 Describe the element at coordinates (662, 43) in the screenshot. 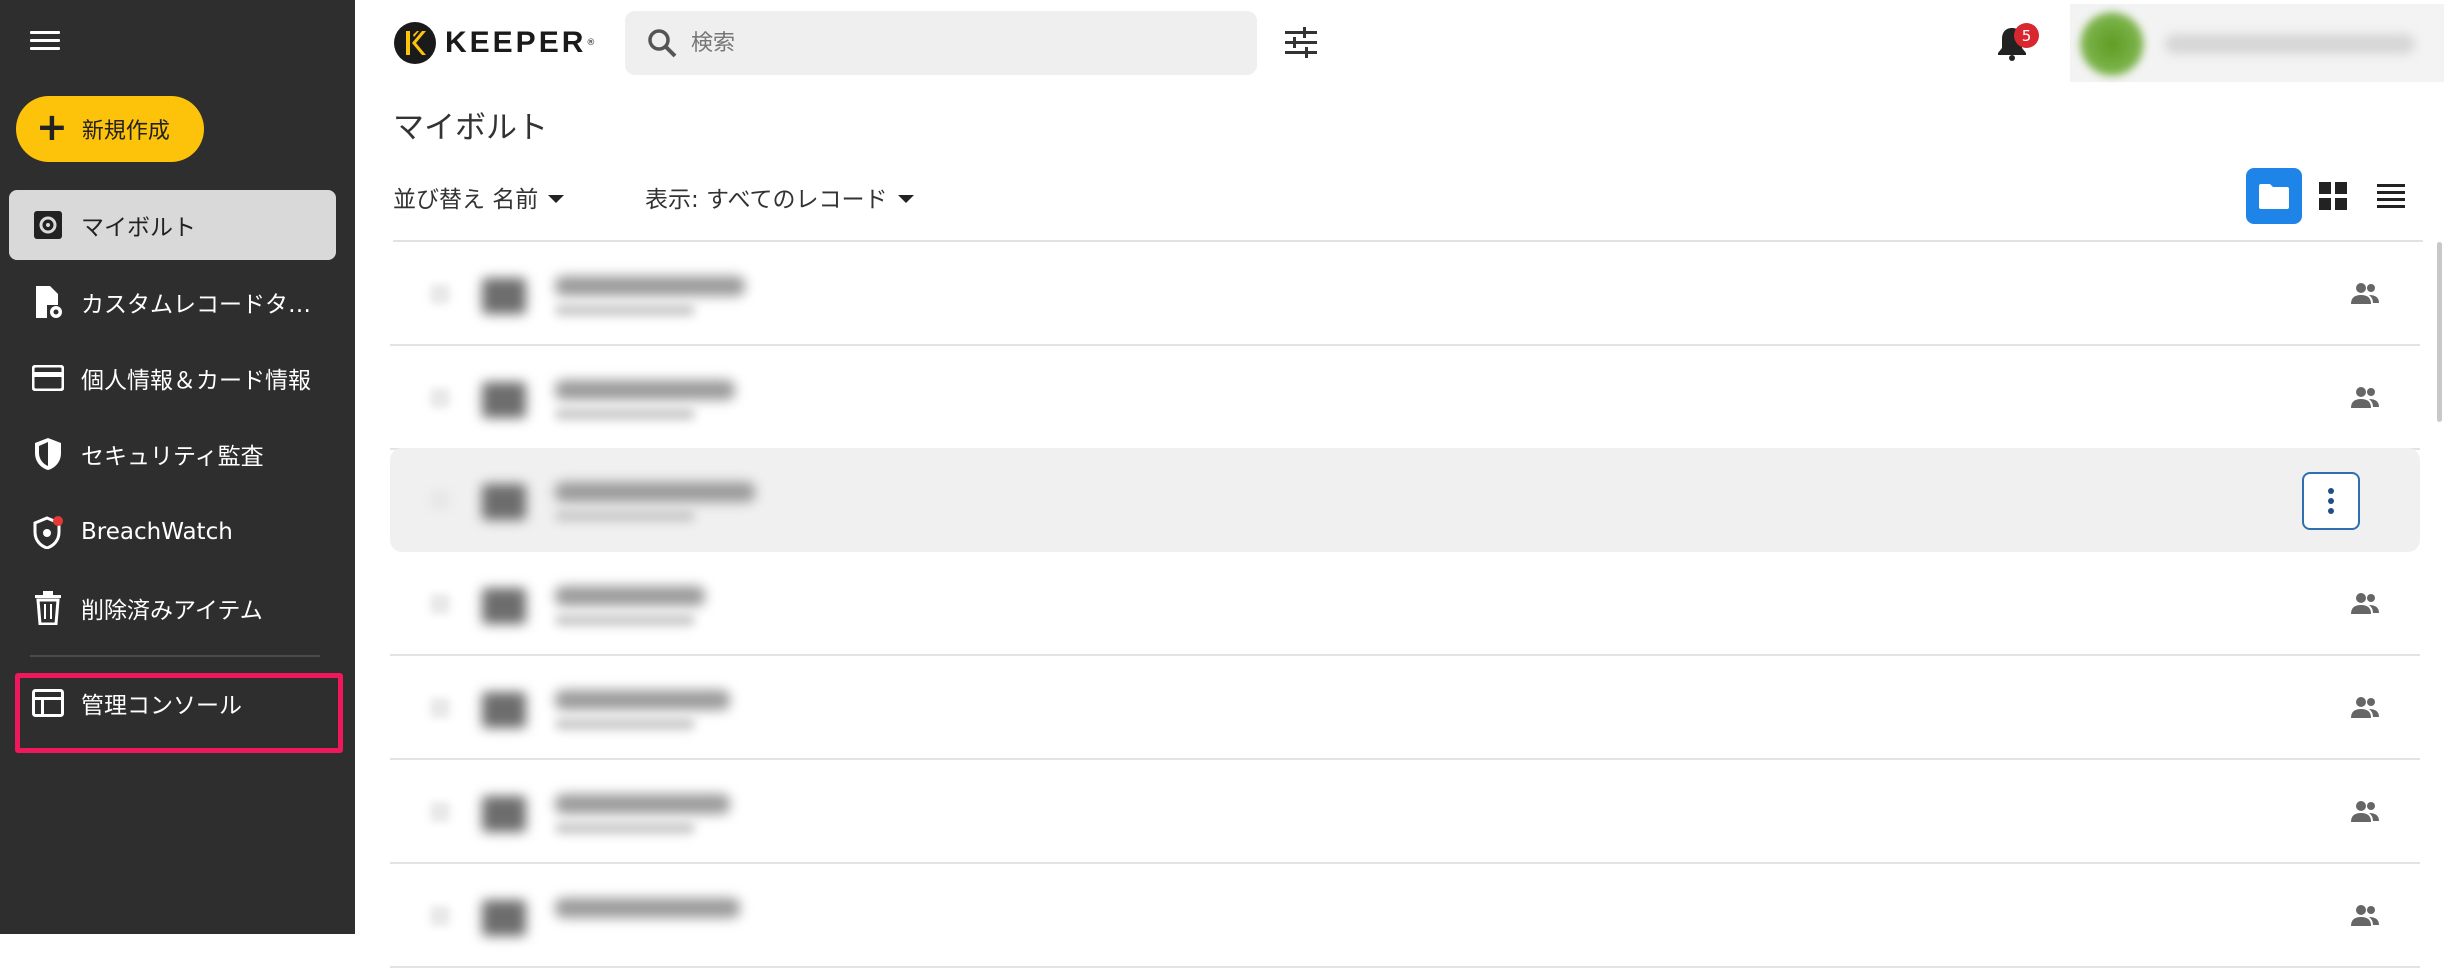

I see `search-icon` at that location.